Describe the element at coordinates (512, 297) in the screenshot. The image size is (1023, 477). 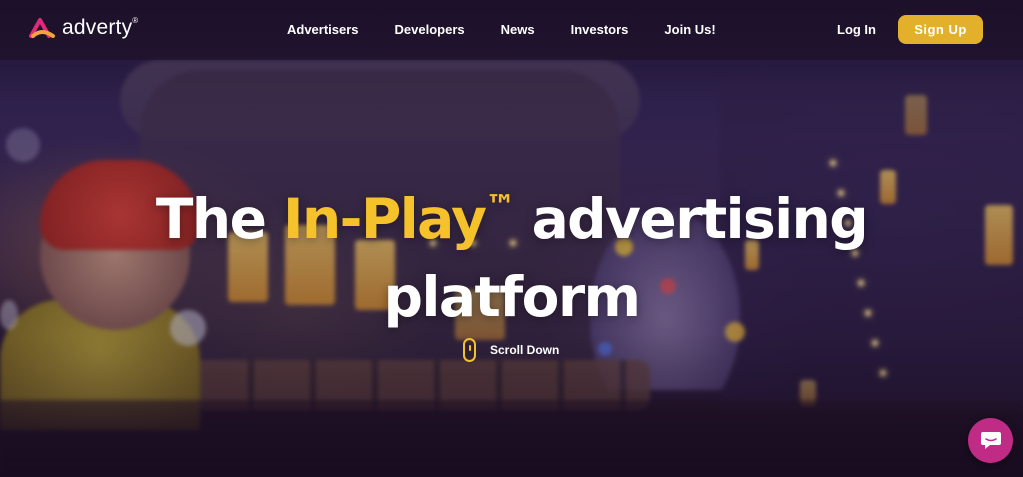
I see `headline-line2: platform` at that location.